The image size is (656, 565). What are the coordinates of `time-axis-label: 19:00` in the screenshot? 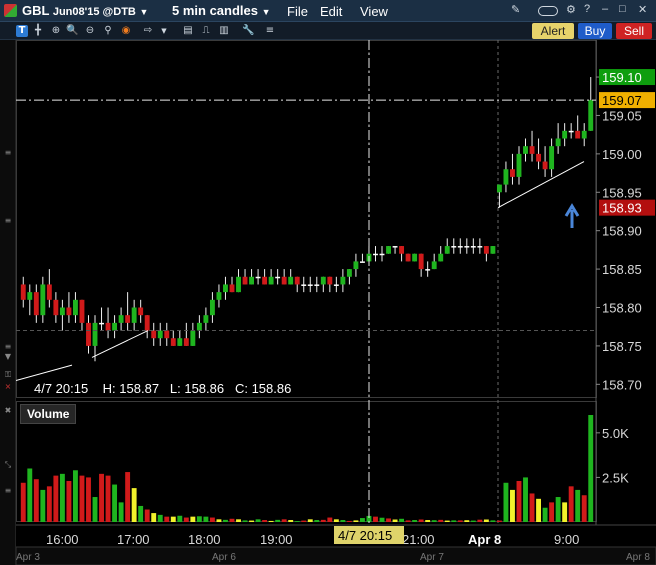 It's located at (276, 539).